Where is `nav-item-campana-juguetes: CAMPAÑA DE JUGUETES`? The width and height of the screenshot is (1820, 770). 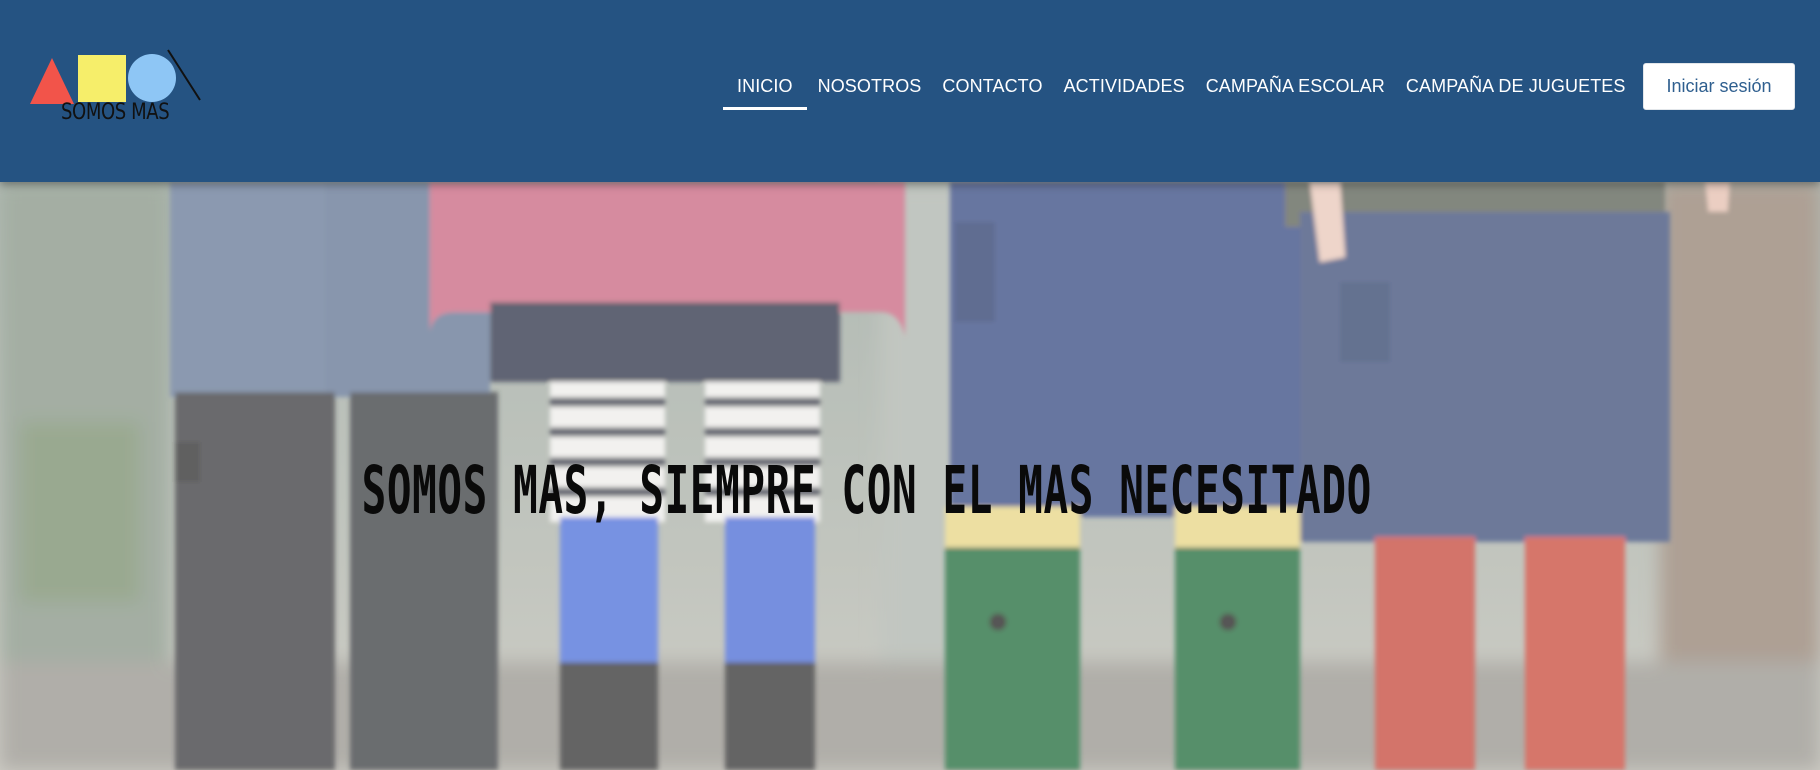
nav-item-campana-juguetes: CAMPAÑA DE JUGUETES is located at coordinates (1516, 82).